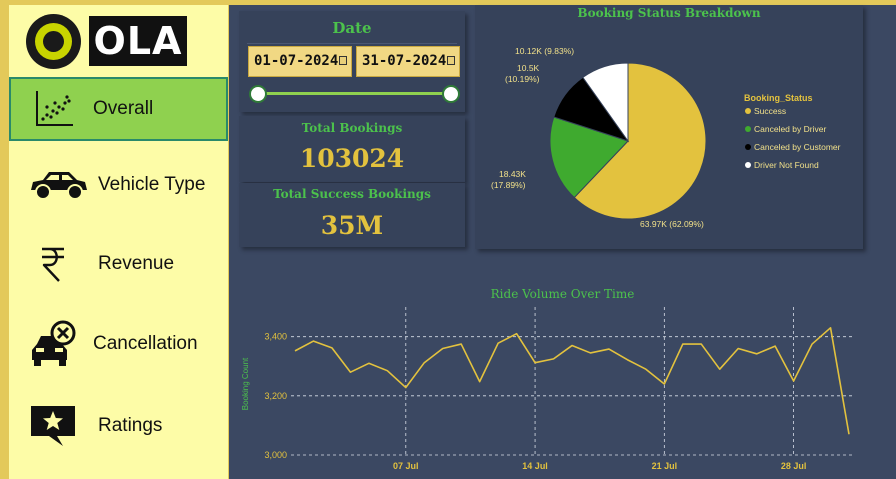  Describe the element at coordinates (770, 111) in the screenshot. I see `legend-item: Success` at that location.